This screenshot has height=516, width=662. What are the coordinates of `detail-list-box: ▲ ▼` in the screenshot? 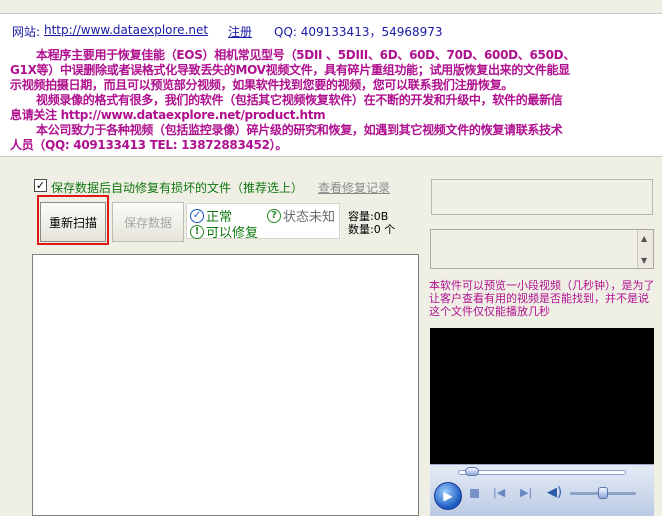 It's located at (542, 249).